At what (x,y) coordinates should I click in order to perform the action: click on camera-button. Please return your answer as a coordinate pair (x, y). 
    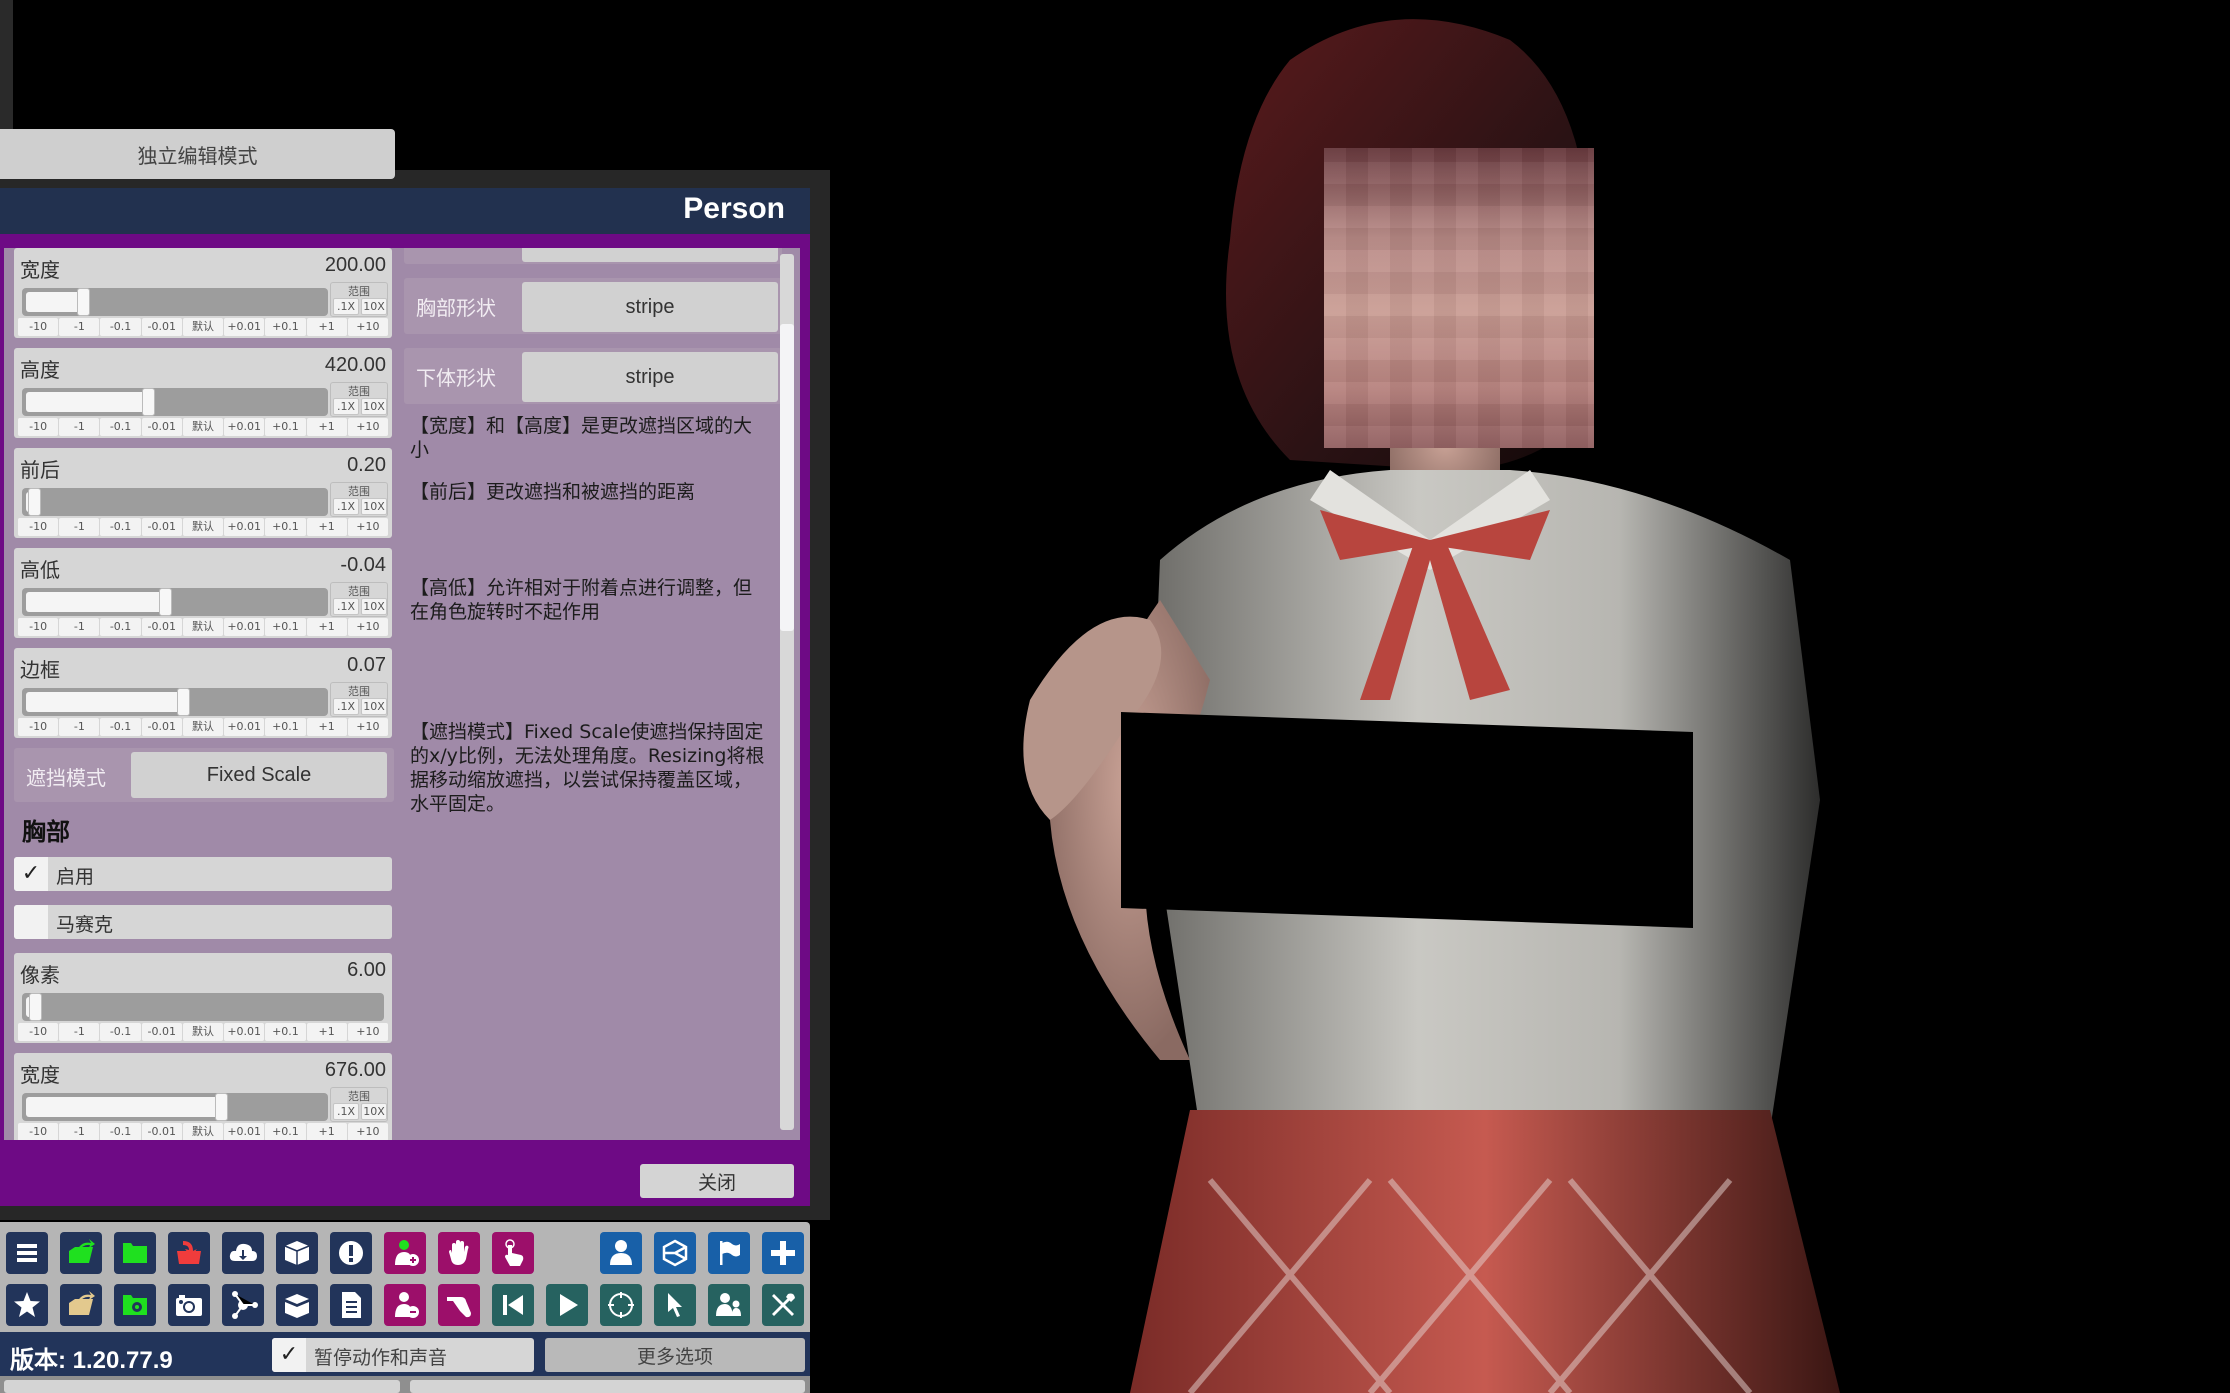
    Looking at the image, I should click on (189, 1305).